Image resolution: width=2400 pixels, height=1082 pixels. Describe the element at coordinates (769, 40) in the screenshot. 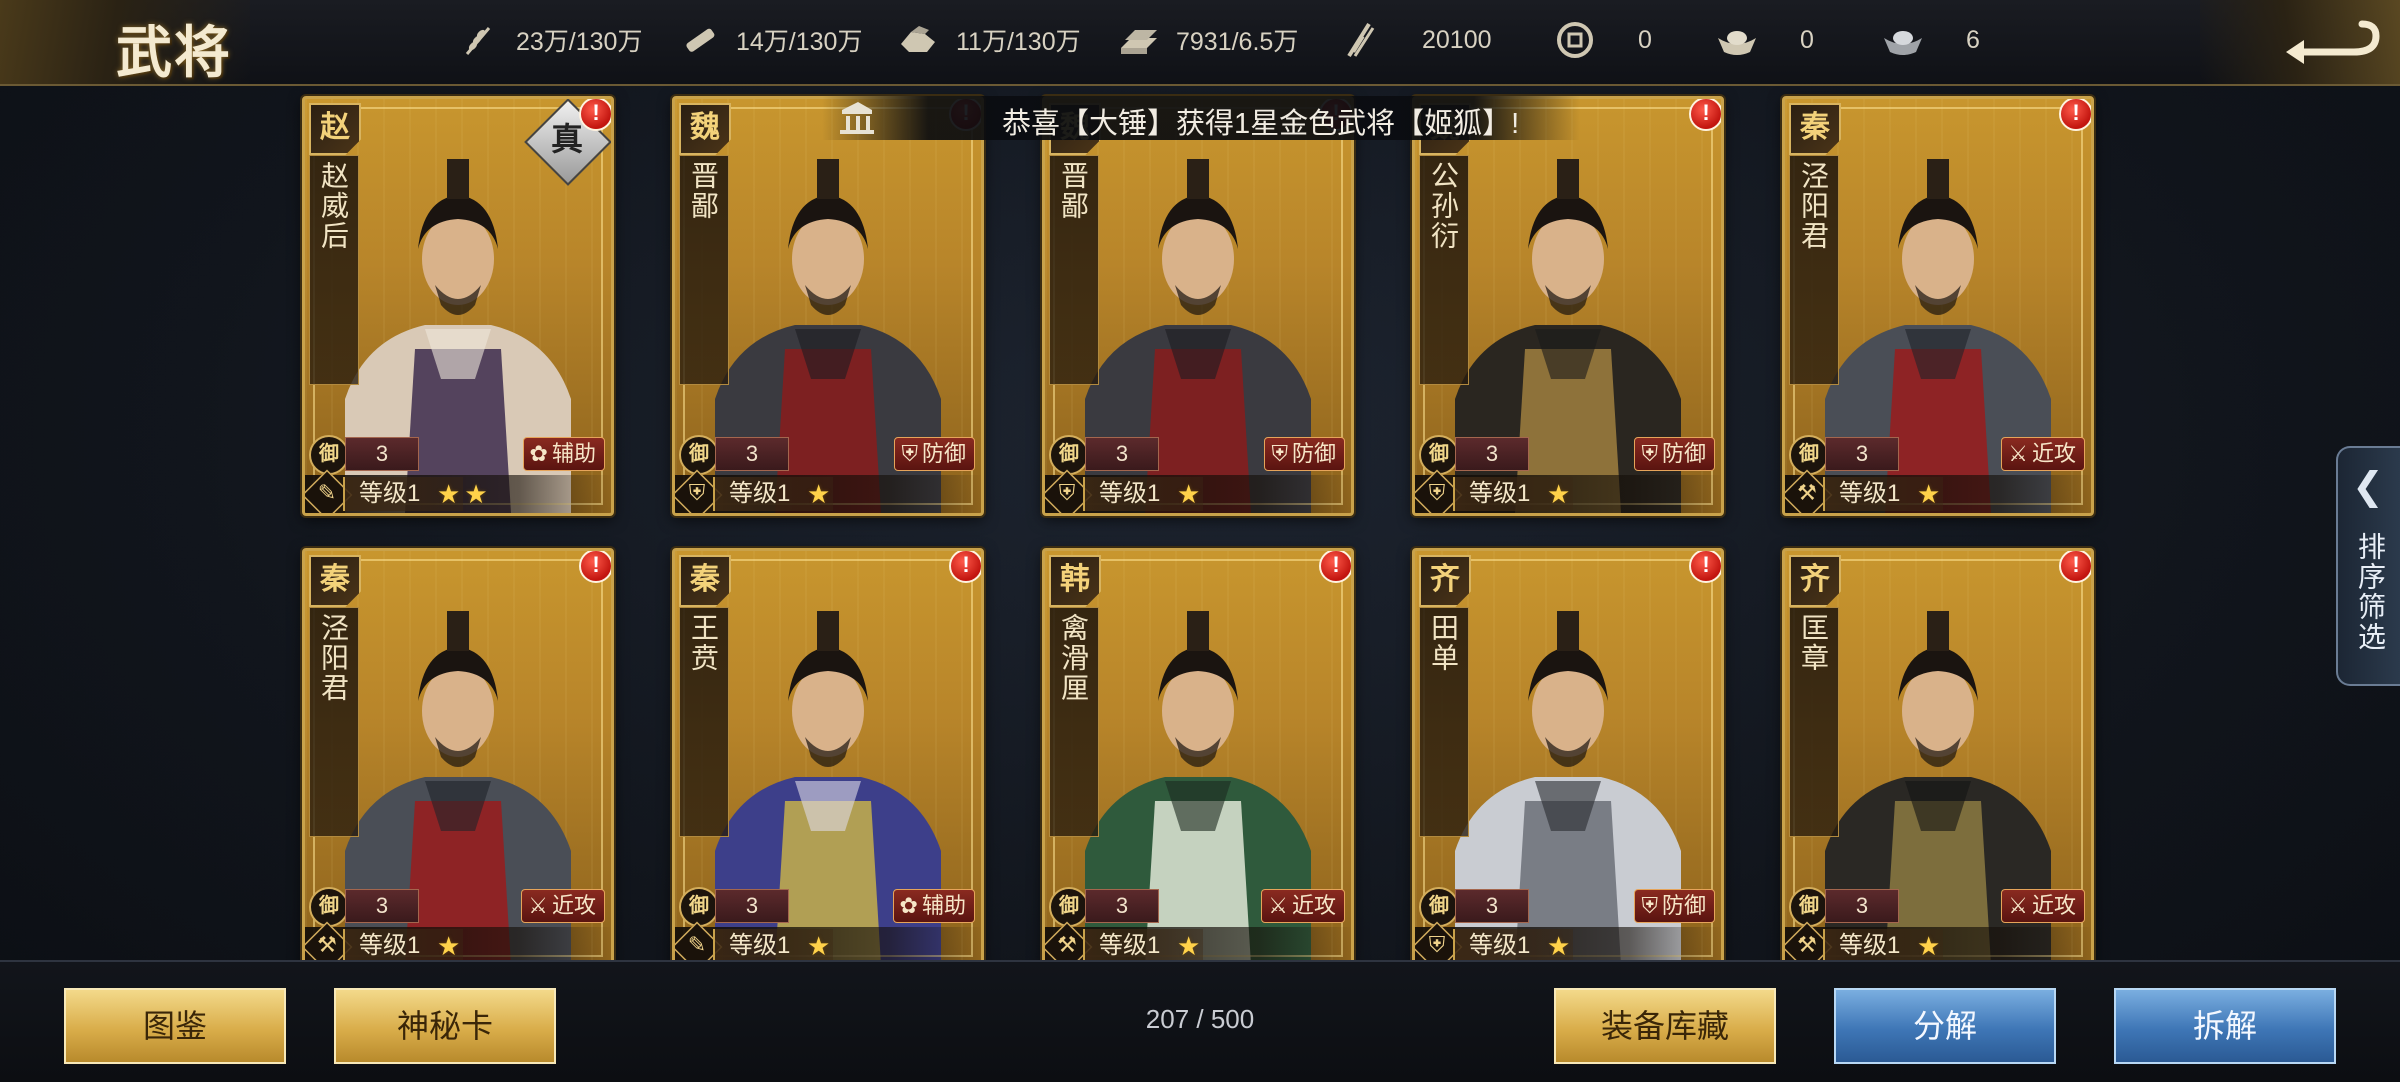

I see `resource-wood: 14万/130万` at that location.